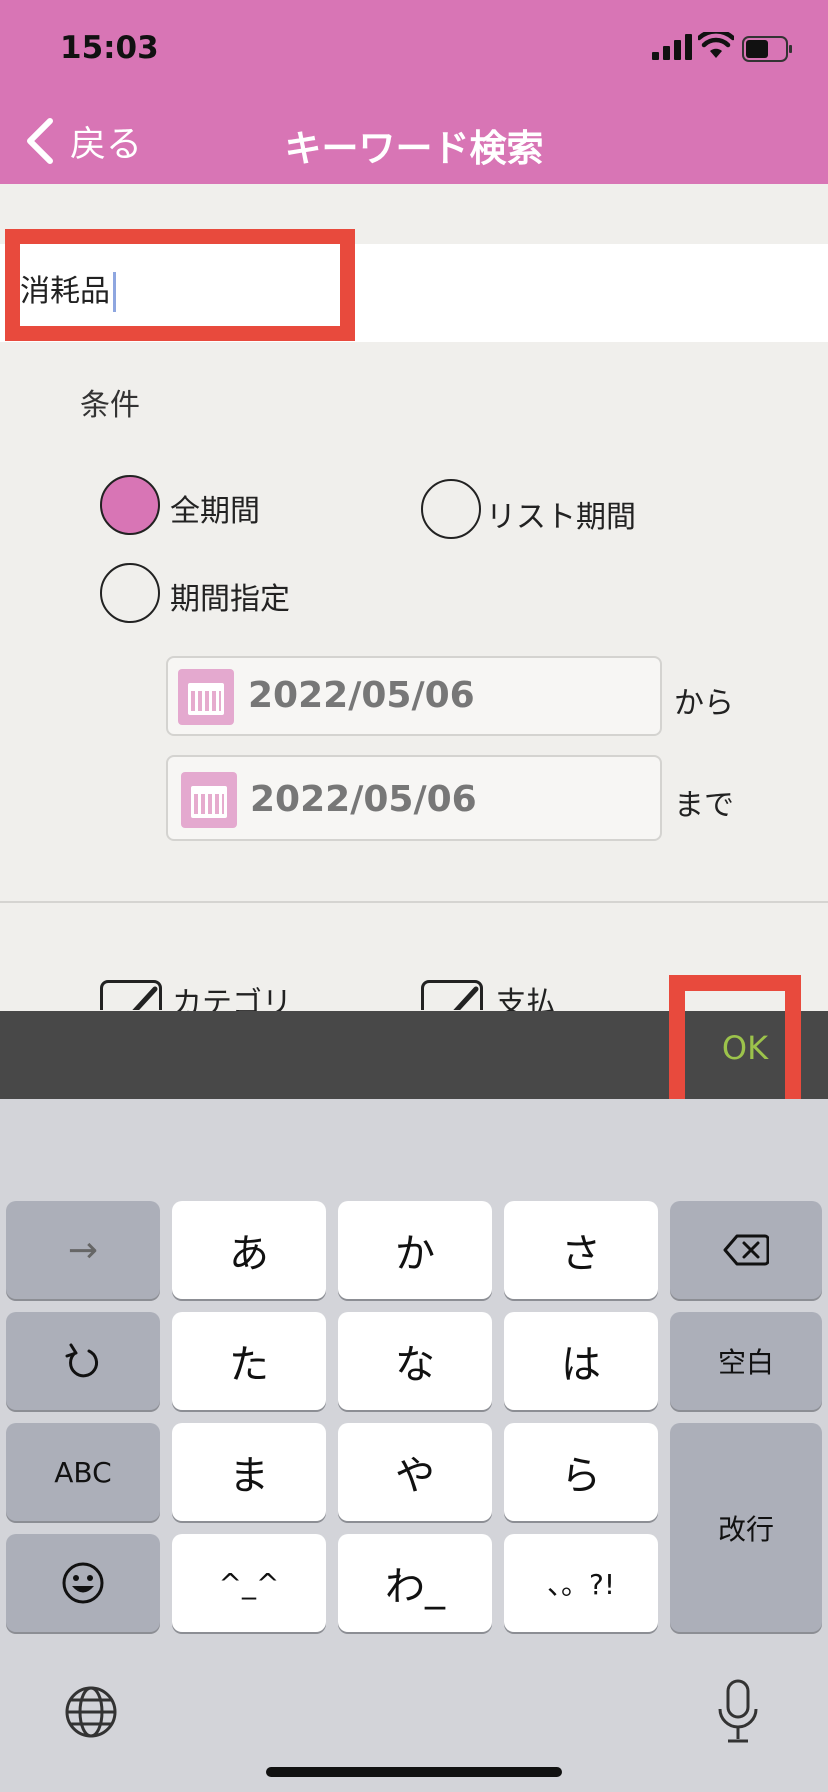 The width and height of the screenshot is (828, 1792). Describe the element at coordinates (767, 49) in the screenshot. I see `battery-icon` at that location.